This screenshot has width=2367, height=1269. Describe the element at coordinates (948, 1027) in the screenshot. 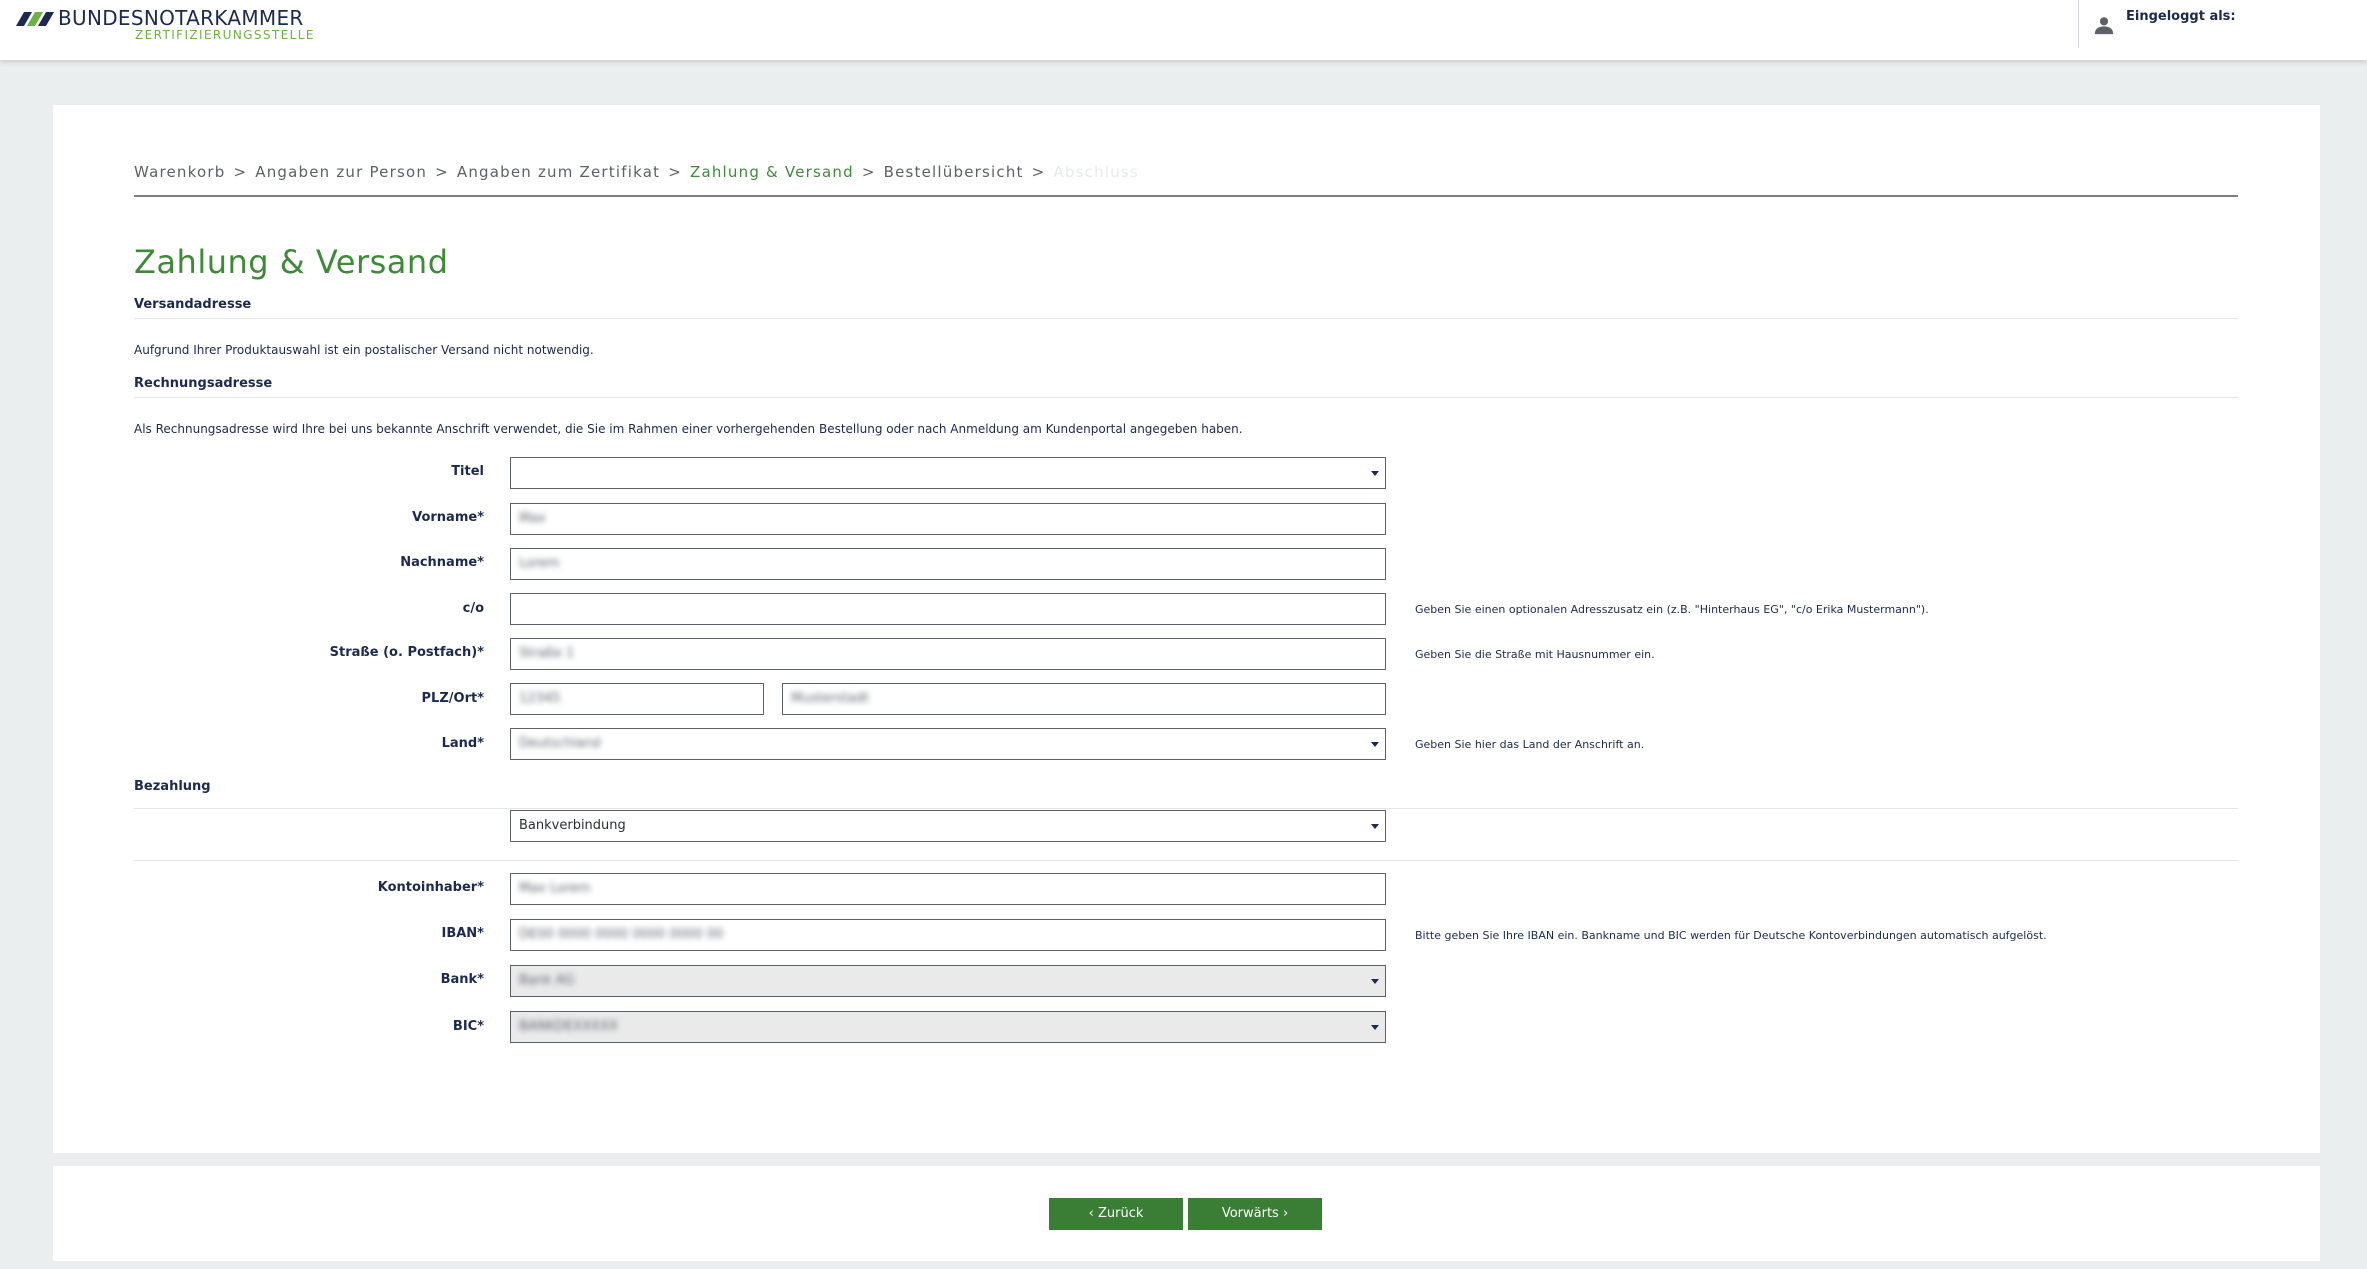

I see `bic-select: BANKDEXXXXX` at that location.